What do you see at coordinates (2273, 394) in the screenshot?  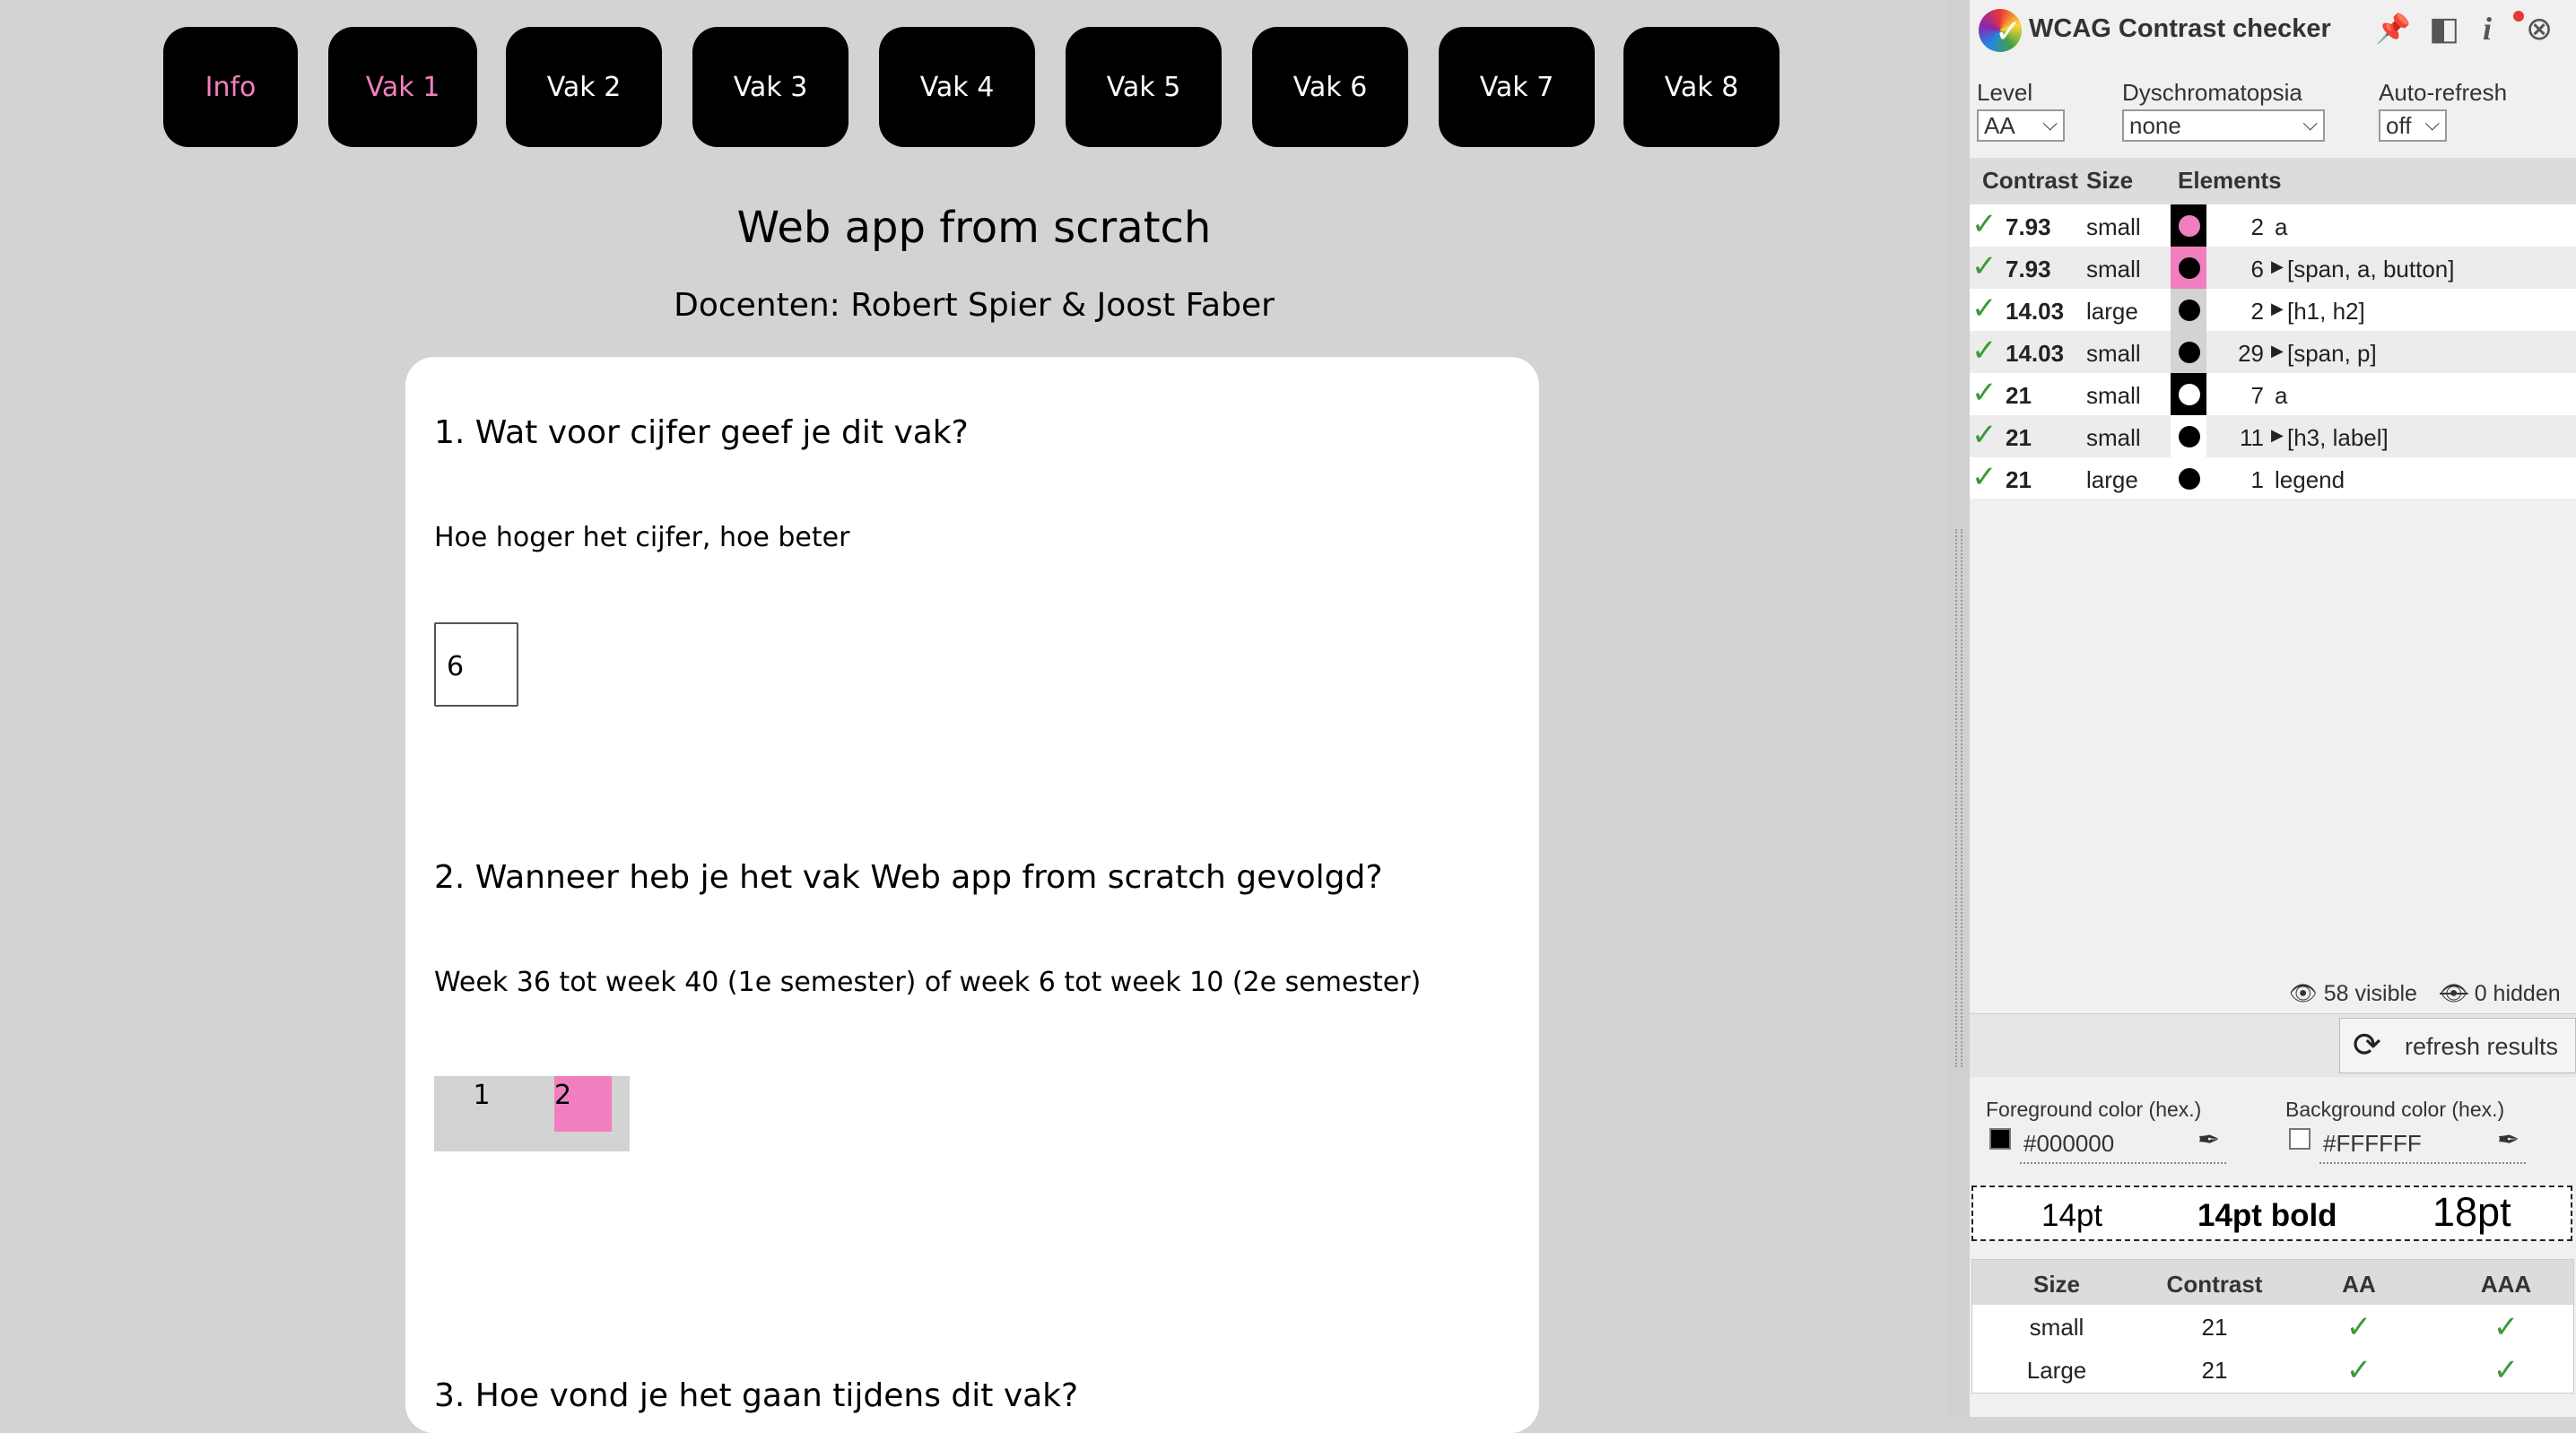 I see `result-row: ✓ 21 small 7 a` at bounding box center [2273, 394].